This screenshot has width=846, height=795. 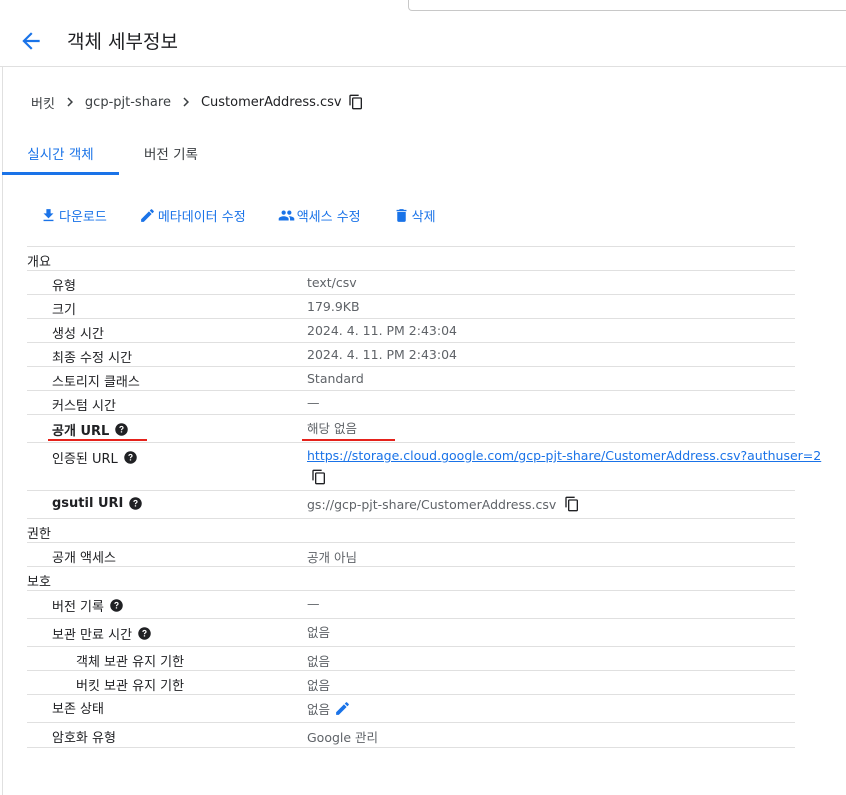 I want to click on row-label: 공개 URL, so click(x=90, y=429).